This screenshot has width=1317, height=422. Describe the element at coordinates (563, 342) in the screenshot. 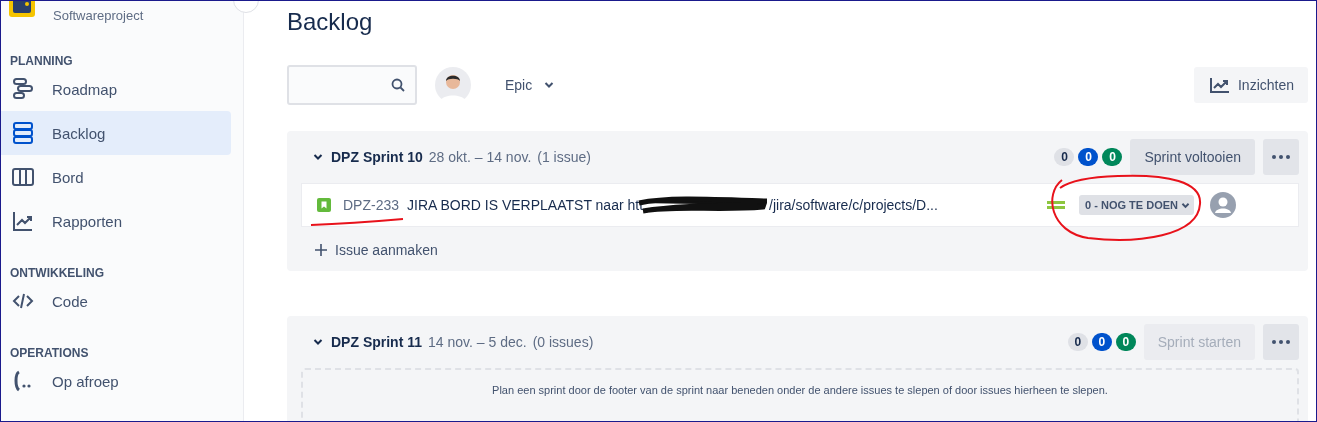

I see `issue-count: (0 issues)` at that location.